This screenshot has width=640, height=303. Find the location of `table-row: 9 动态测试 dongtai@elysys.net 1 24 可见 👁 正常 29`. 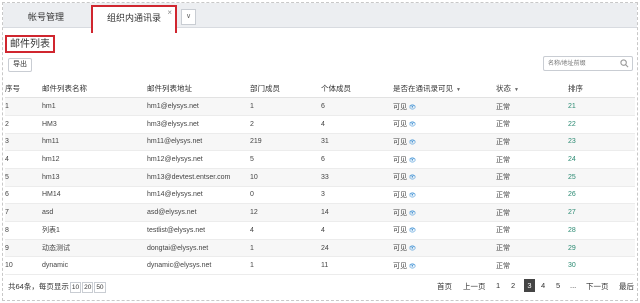

table-row: 9 动态测试 dongtai@elysys.net 1 24 可见 👁 正常 29 is located at coordinates (320, 248).